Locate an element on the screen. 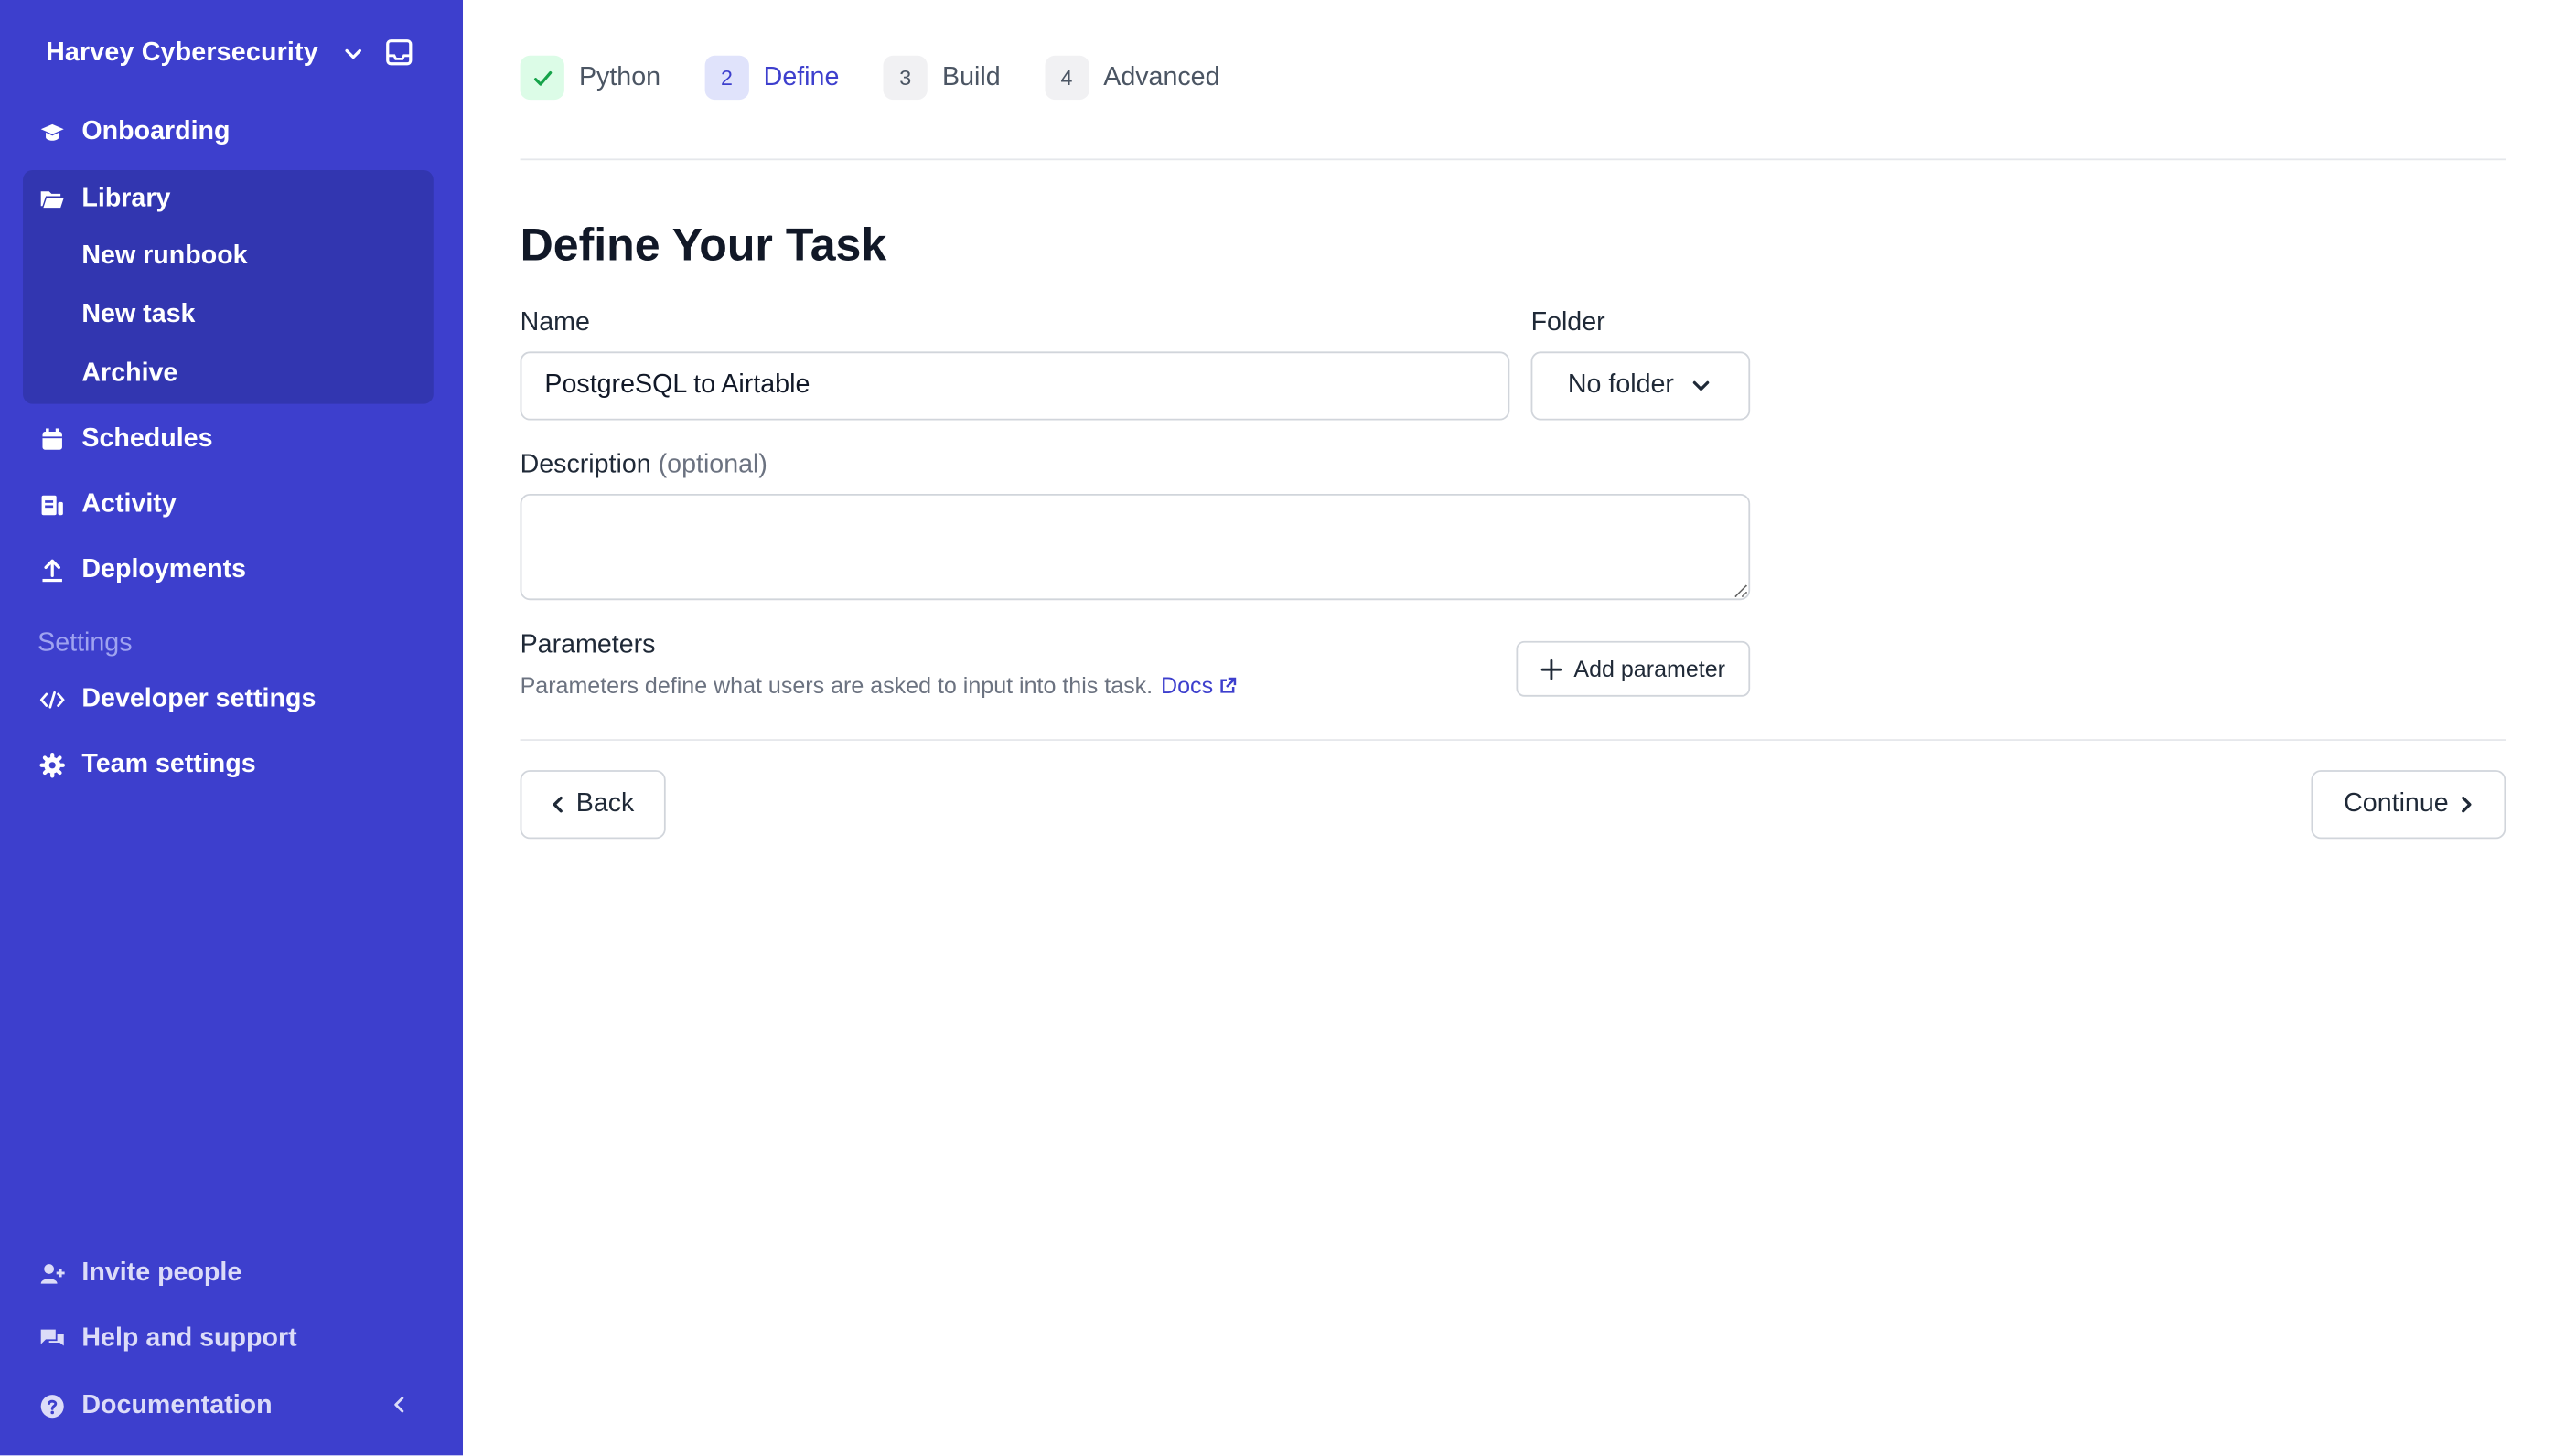 Image resolution: width=2565 pixels, height=1456 pixels. sidebar-item-invite-people: Invite people is located at coordinates (228, 1274).